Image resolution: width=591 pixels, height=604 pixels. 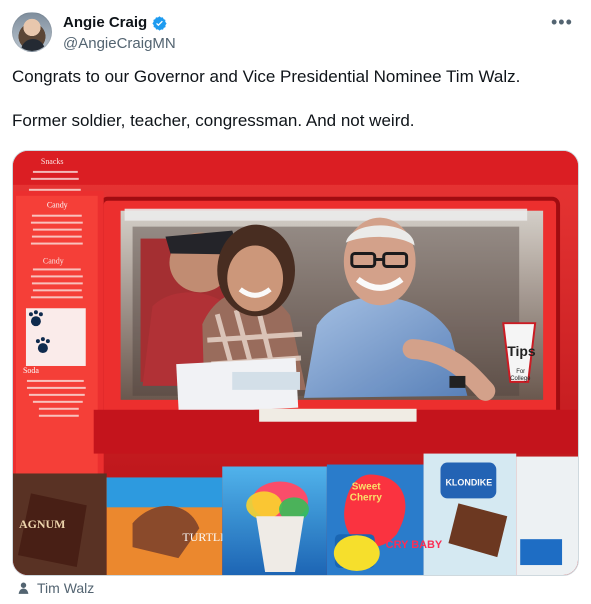 What do you see at coordinates (295, 34) in the screenshot?
I see `tweet-header: Angie Craig @AngieCraigMN •••` at bounding box center [295, 34].